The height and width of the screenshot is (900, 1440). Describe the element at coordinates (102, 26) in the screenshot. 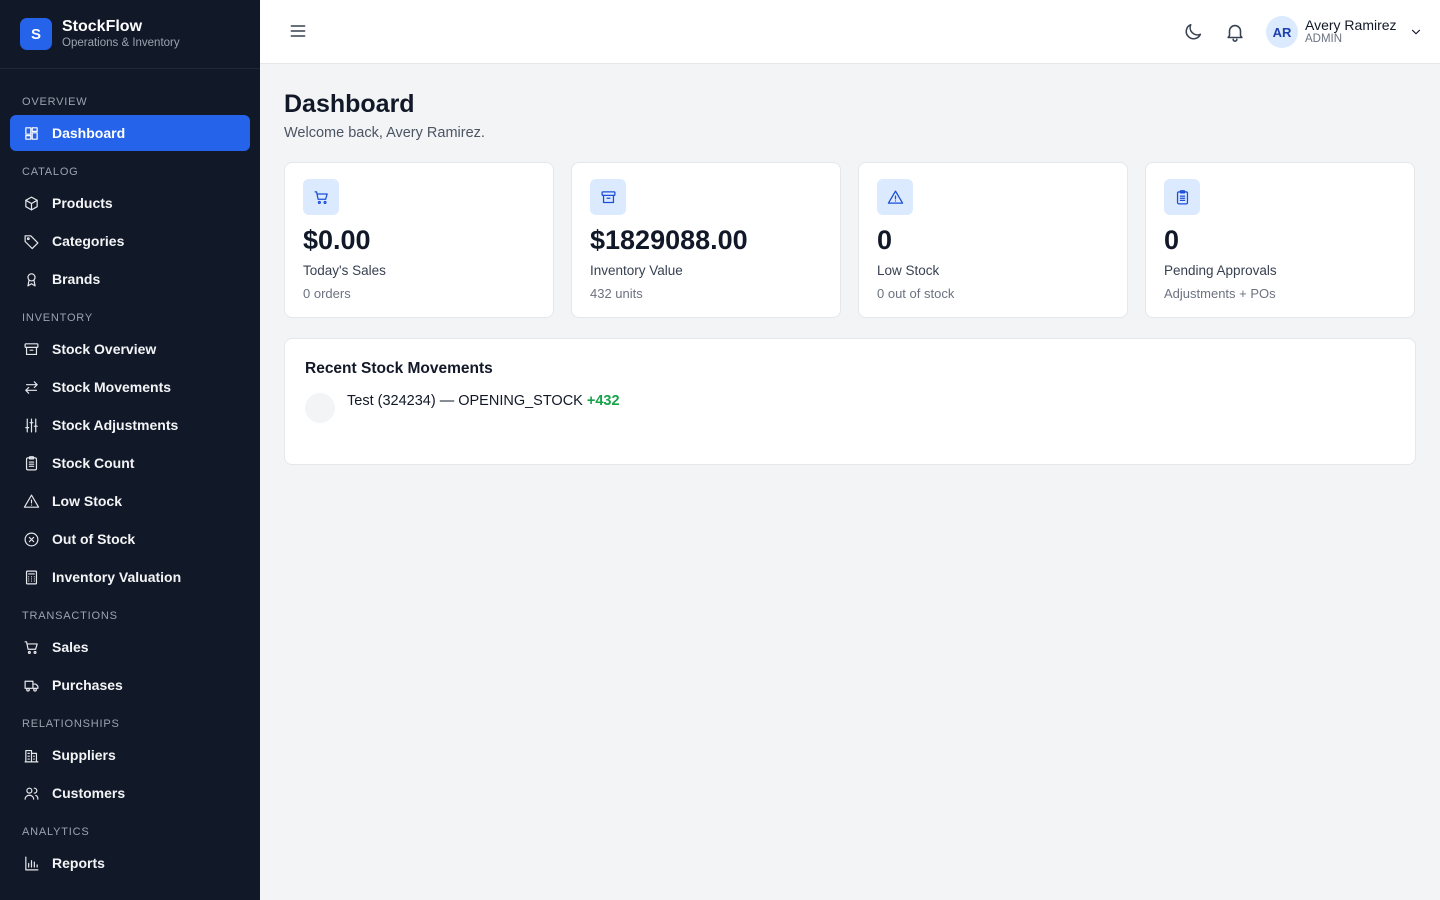

I see `brand-name: StockFlow` at that location.